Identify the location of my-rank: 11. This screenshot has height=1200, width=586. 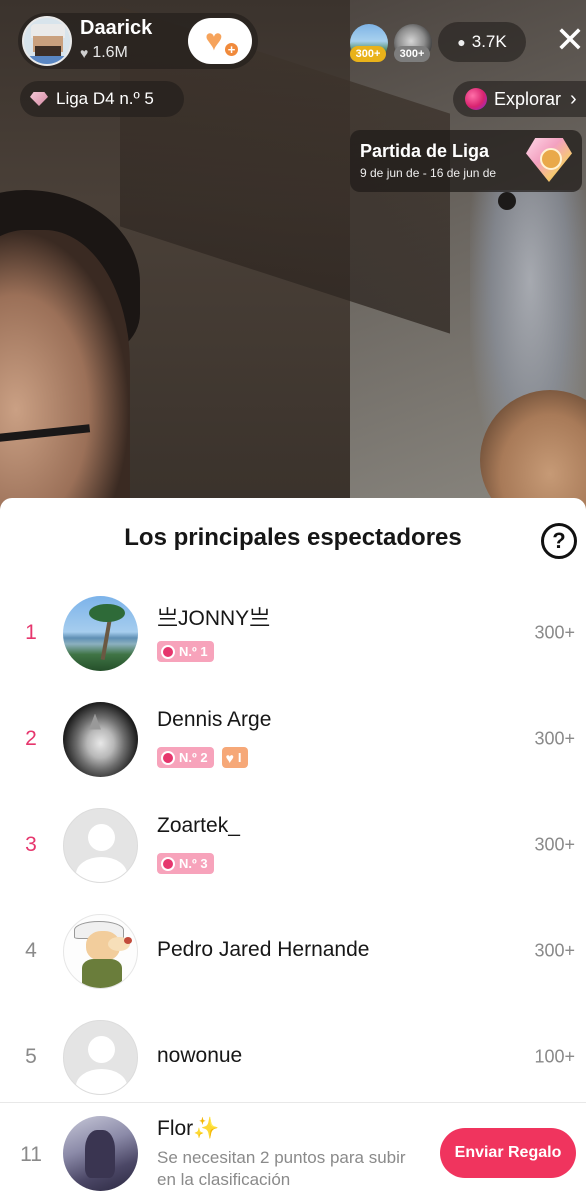
(31, 1154).